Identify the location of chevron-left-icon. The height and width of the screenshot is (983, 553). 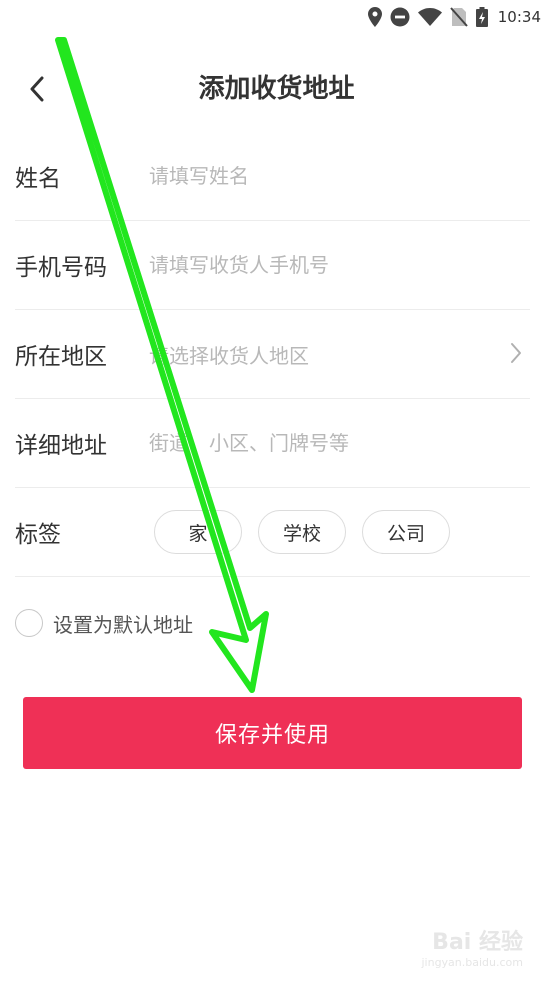
(37, 89).